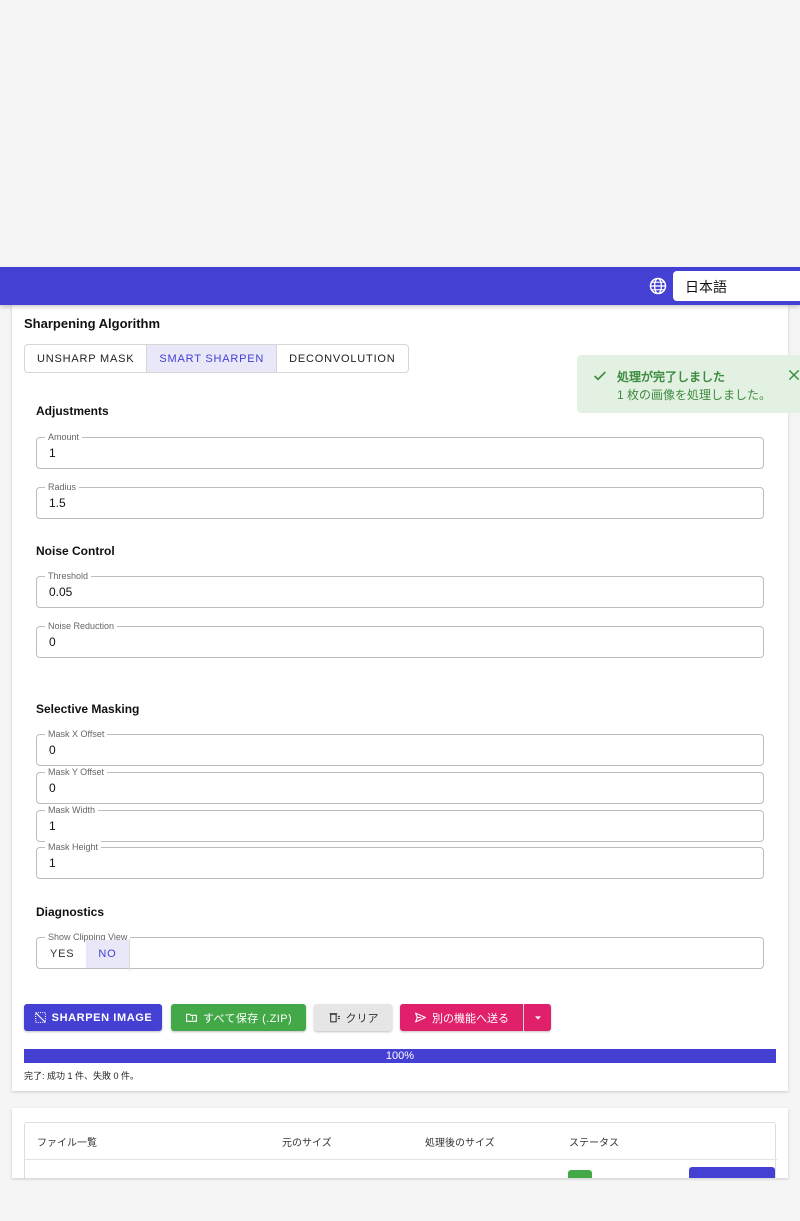 The image size is (800, 1221). I want to click on sharpen-icon, so click(40, 1017).